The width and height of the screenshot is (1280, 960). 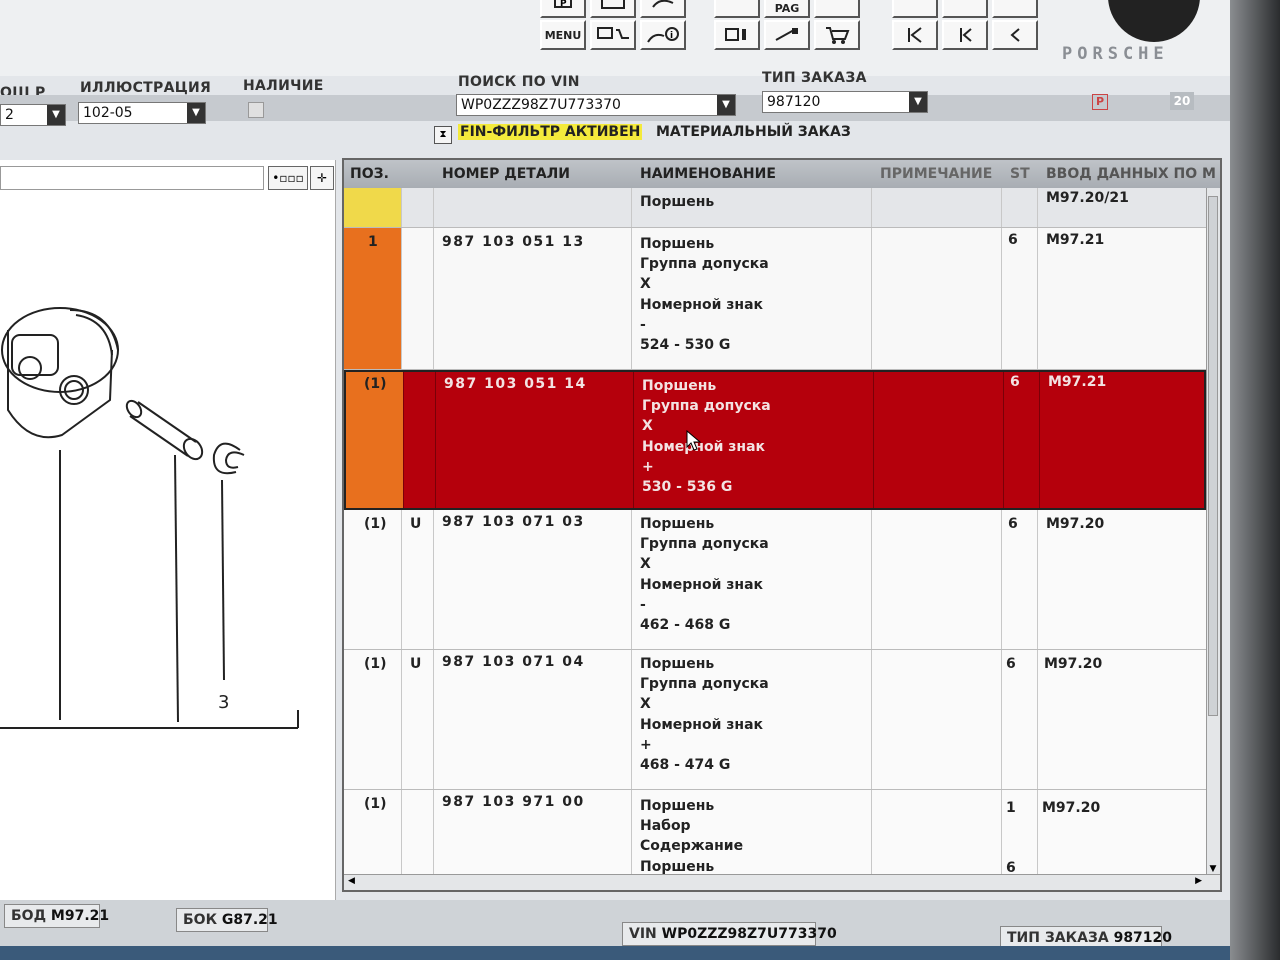 What do you see at coordinates (1011, 808) in the screenshot?
I see `row-st: 1` at bounding box center [1011, 808].